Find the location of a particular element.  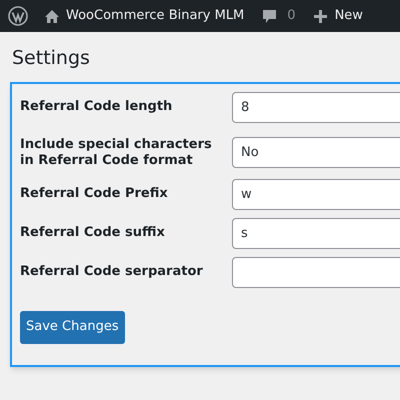

field-label: Referral Code length is located at coordinates (97, 107).